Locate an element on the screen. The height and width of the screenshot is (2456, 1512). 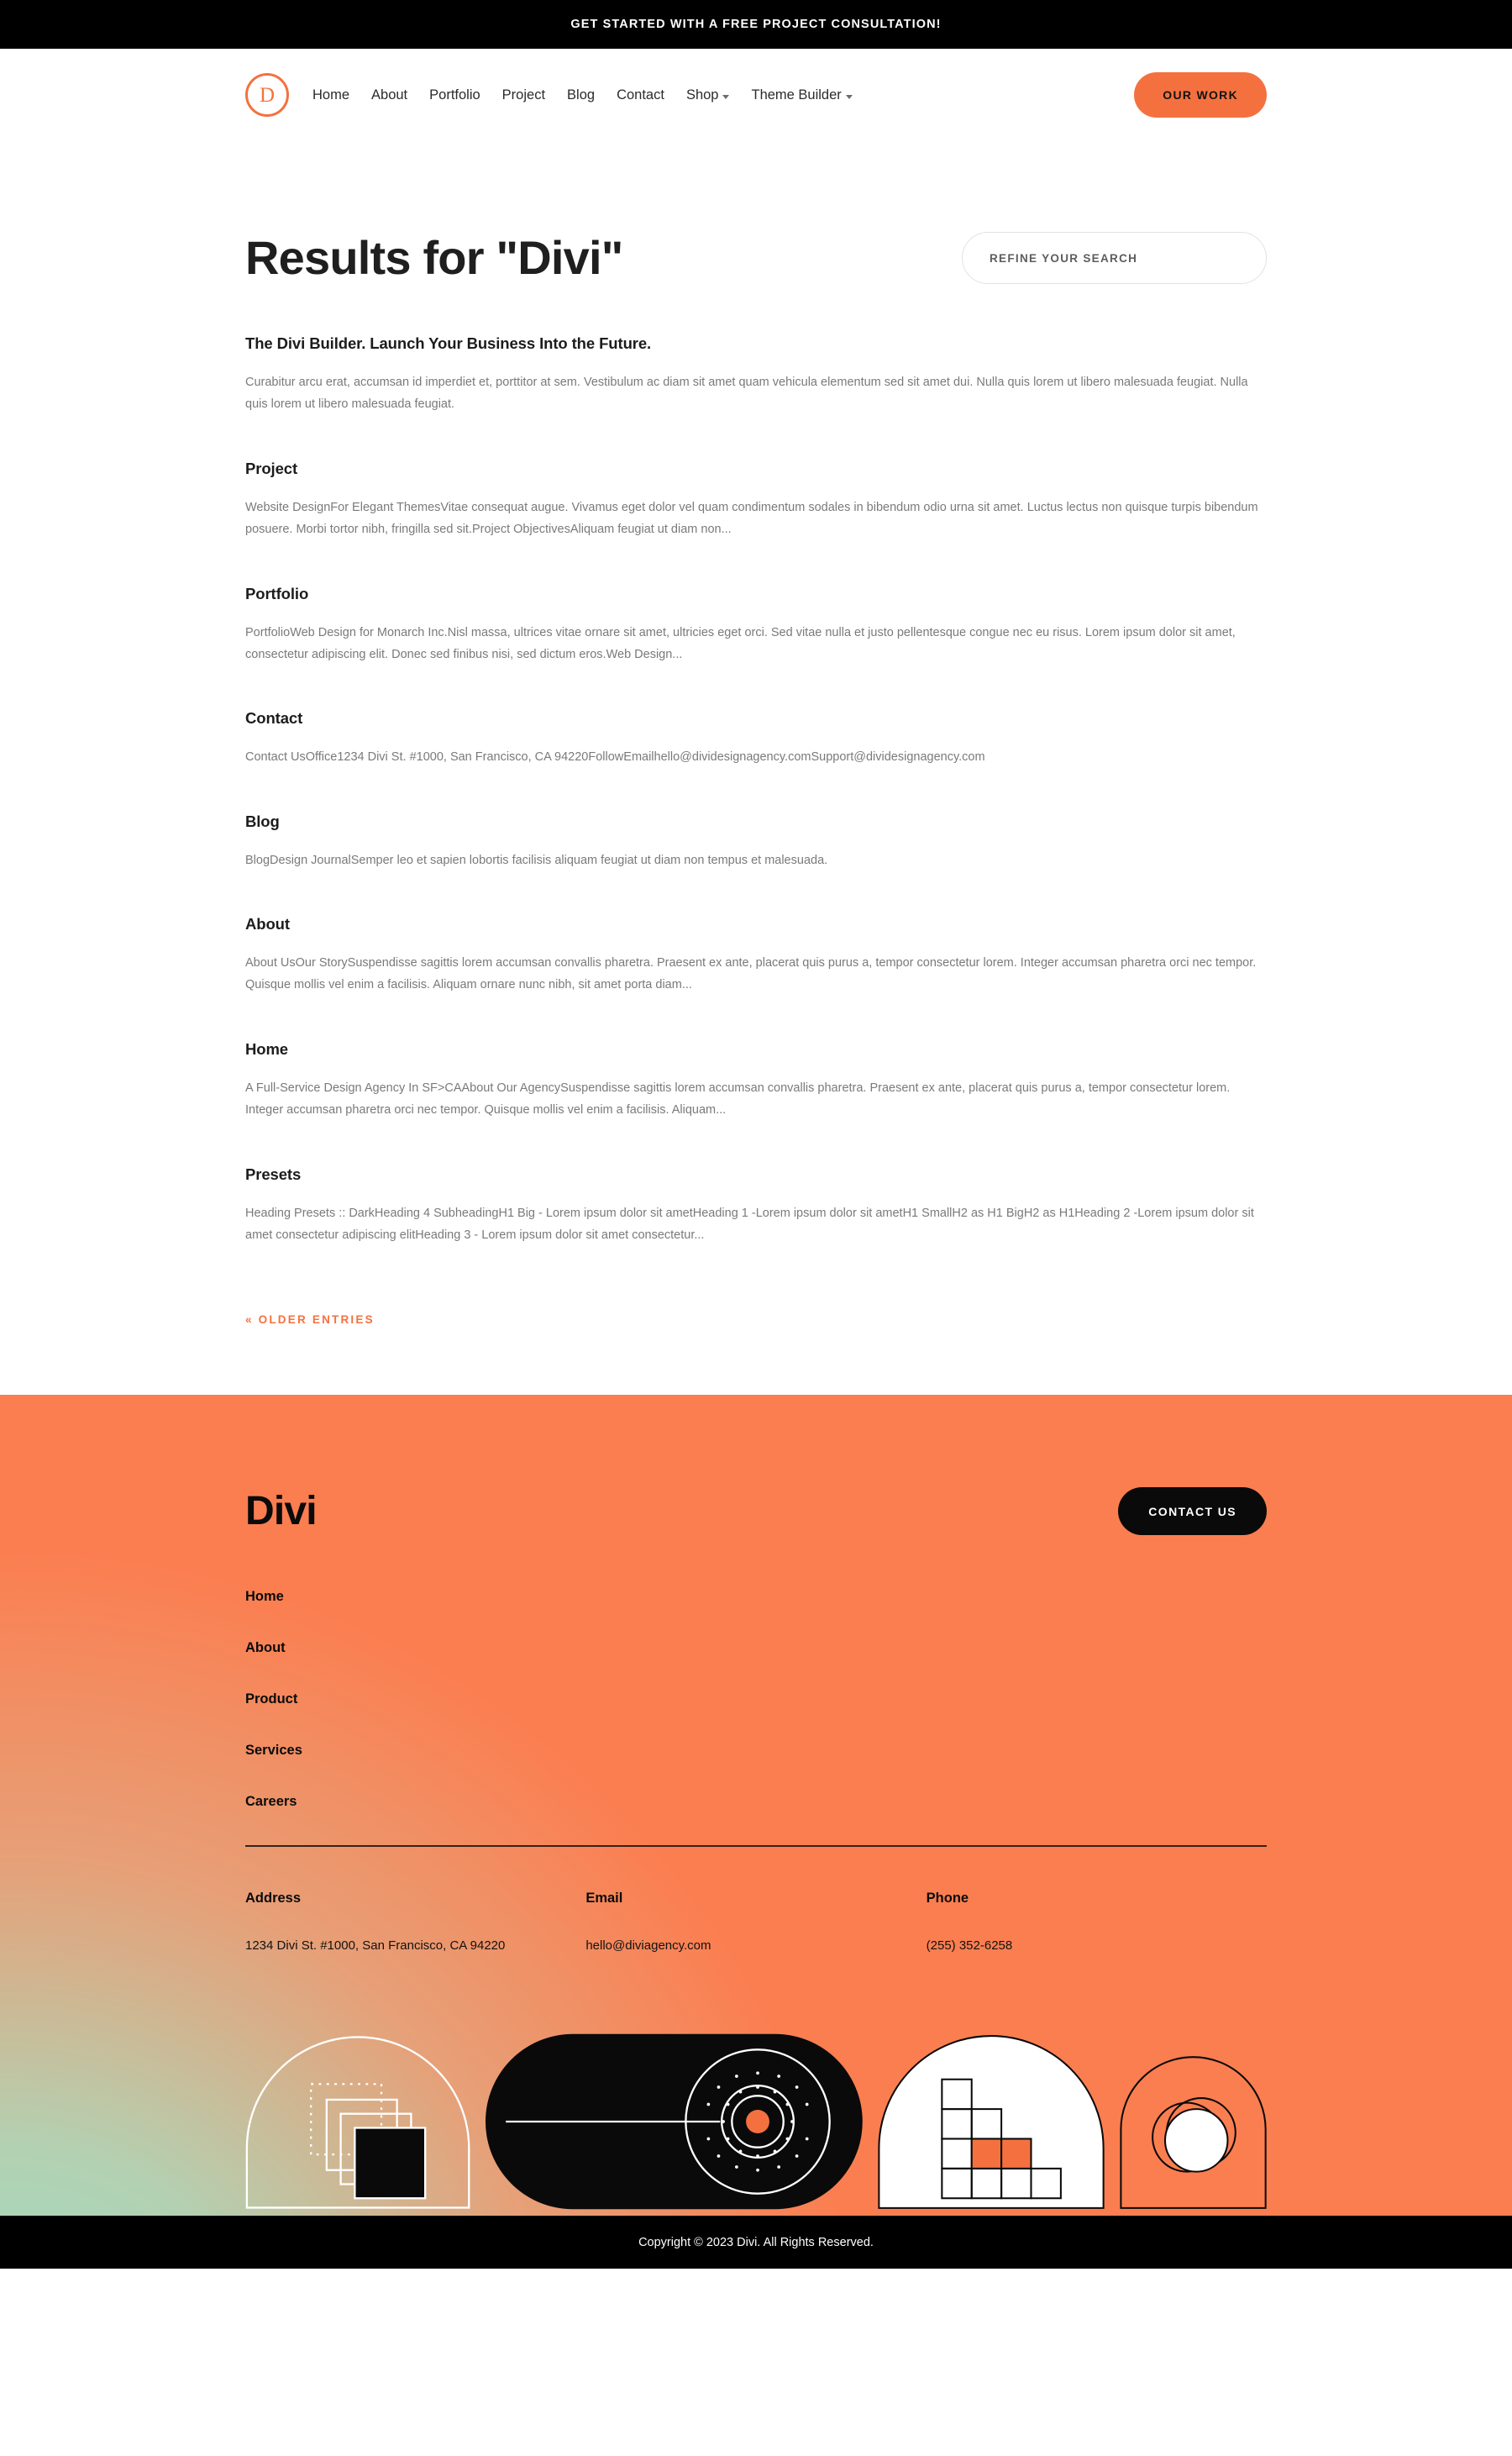
nav-label: Contact is located at coordinates (640, 95).